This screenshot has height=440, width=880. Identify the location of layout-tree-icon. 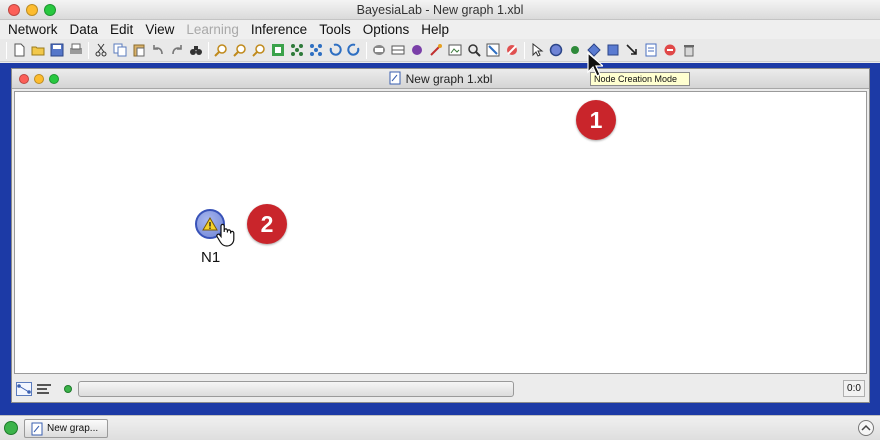
(315, 50).